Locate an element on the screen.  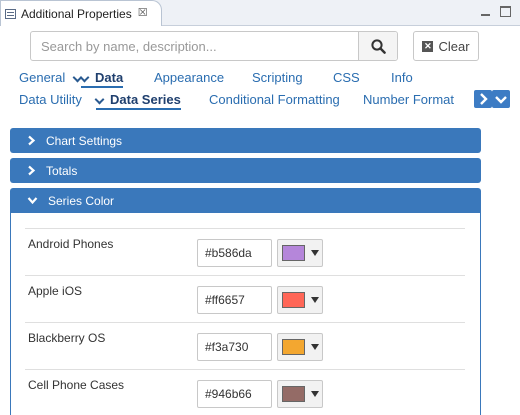
tab-data-utility: Data Utility is located at coordinates (50, 100).